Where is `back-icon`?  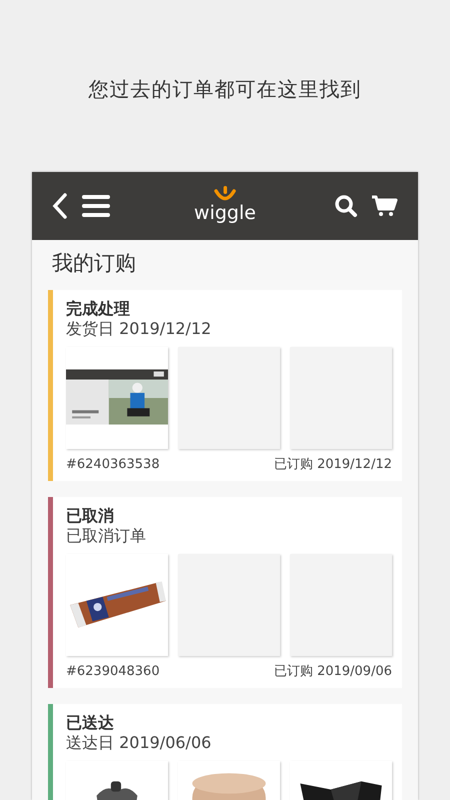 back-icon is located at coordinates (60, 206).